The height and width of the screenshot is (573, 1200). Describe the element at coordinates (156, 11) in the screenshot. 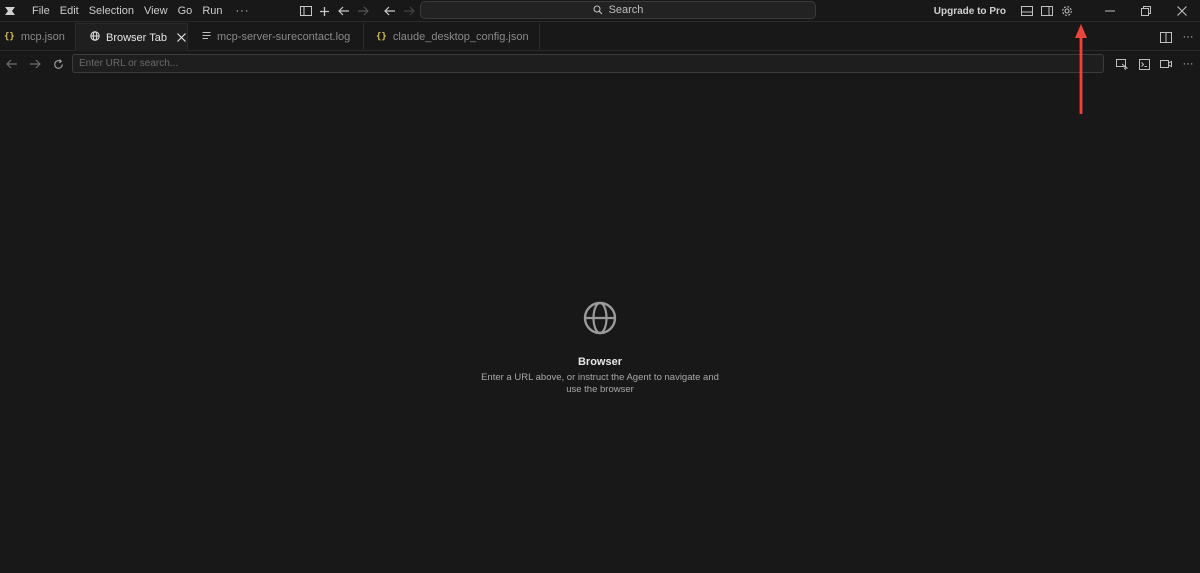

I see `menu-view: View` at that location.